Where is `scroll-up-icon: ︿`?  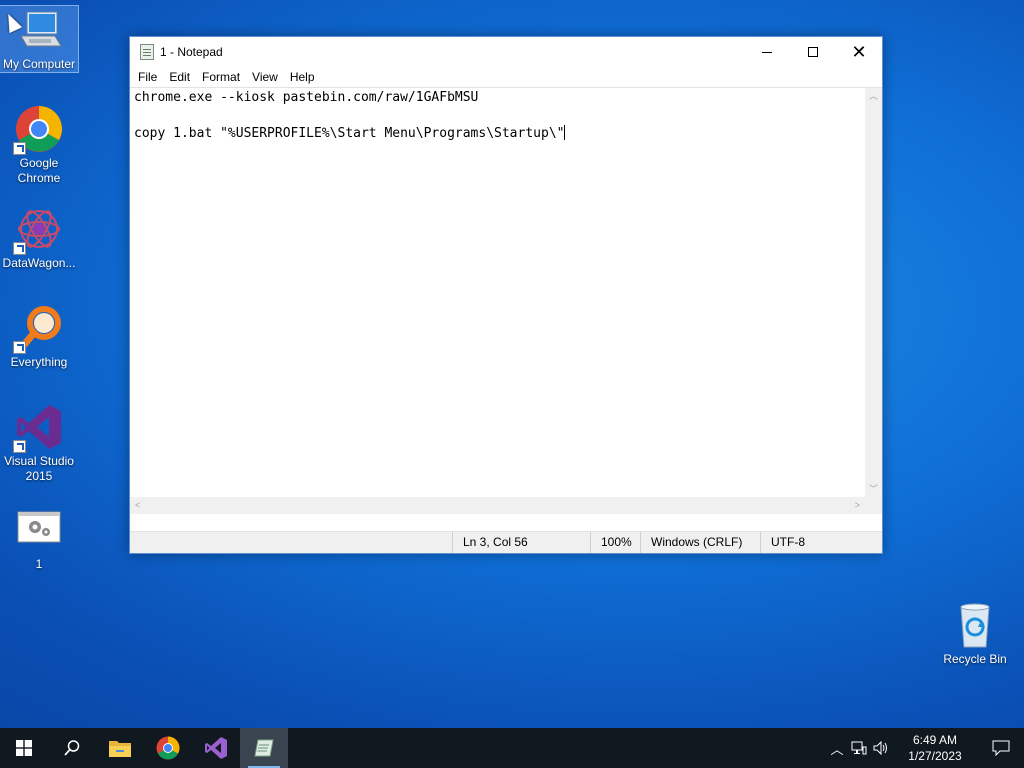 scroll-up-icon: ︿ is located at coordinates (873, 96).